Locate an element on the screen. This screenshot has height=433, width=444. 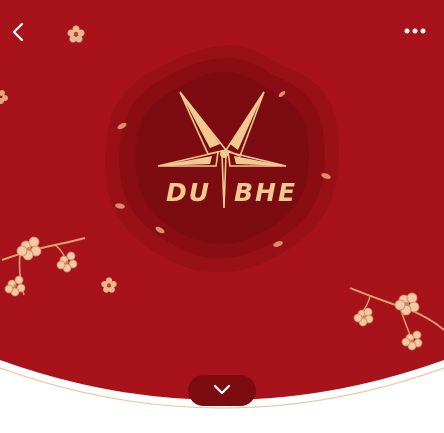
logo-text-right: BHE is located at coordinates (266, 192).